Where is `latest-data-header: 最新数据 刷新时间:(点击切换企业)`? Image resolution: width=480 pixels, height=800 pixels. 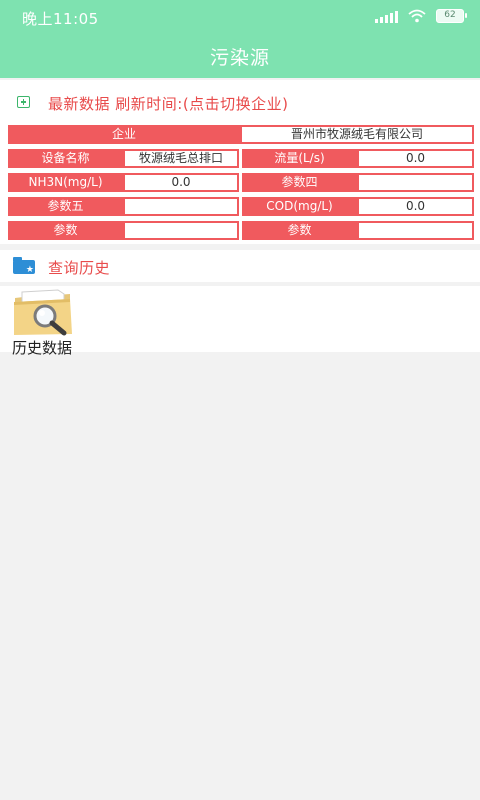
latest-data-header: 最新数据 刷新时间:(点击切换企业) is located at coordinates (240, 102).